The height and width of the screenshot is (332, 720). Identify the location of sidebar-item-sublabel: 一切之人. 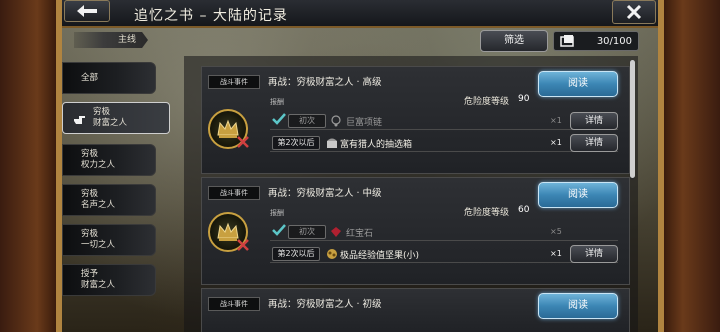
(98, 245).